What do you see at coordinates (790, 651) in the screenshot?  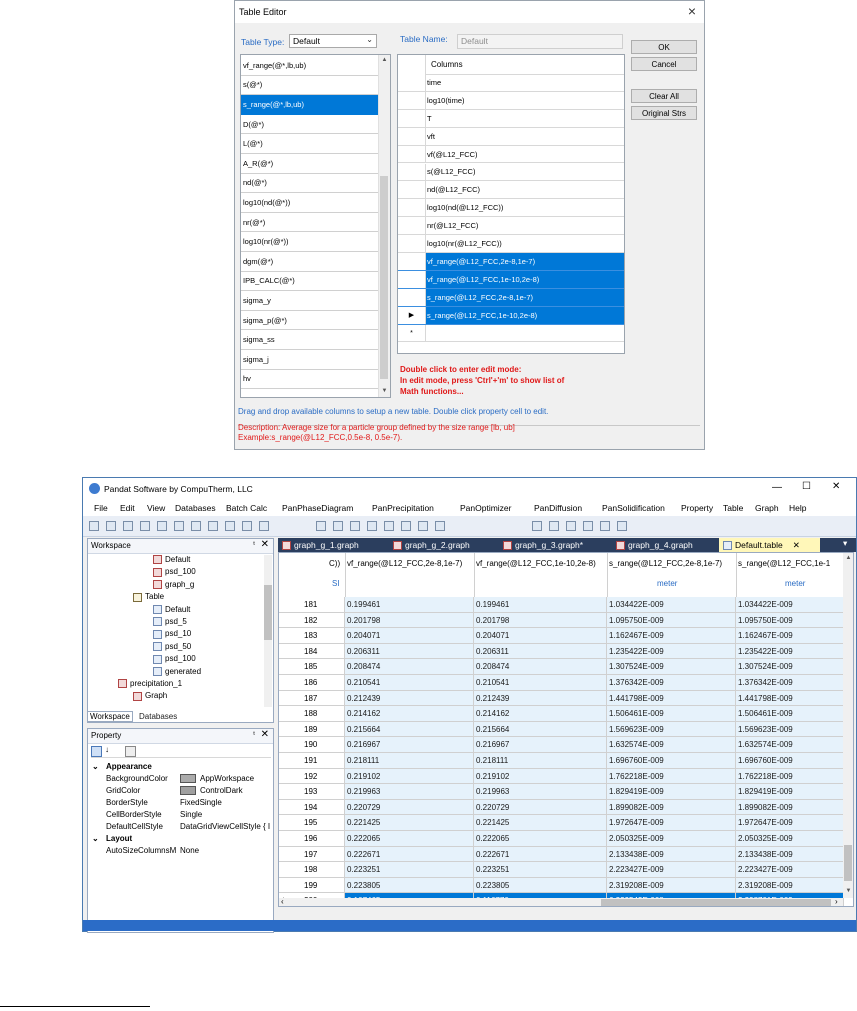 I see `table-cell: 1.235422E-009` at bounding box center [790, 651].